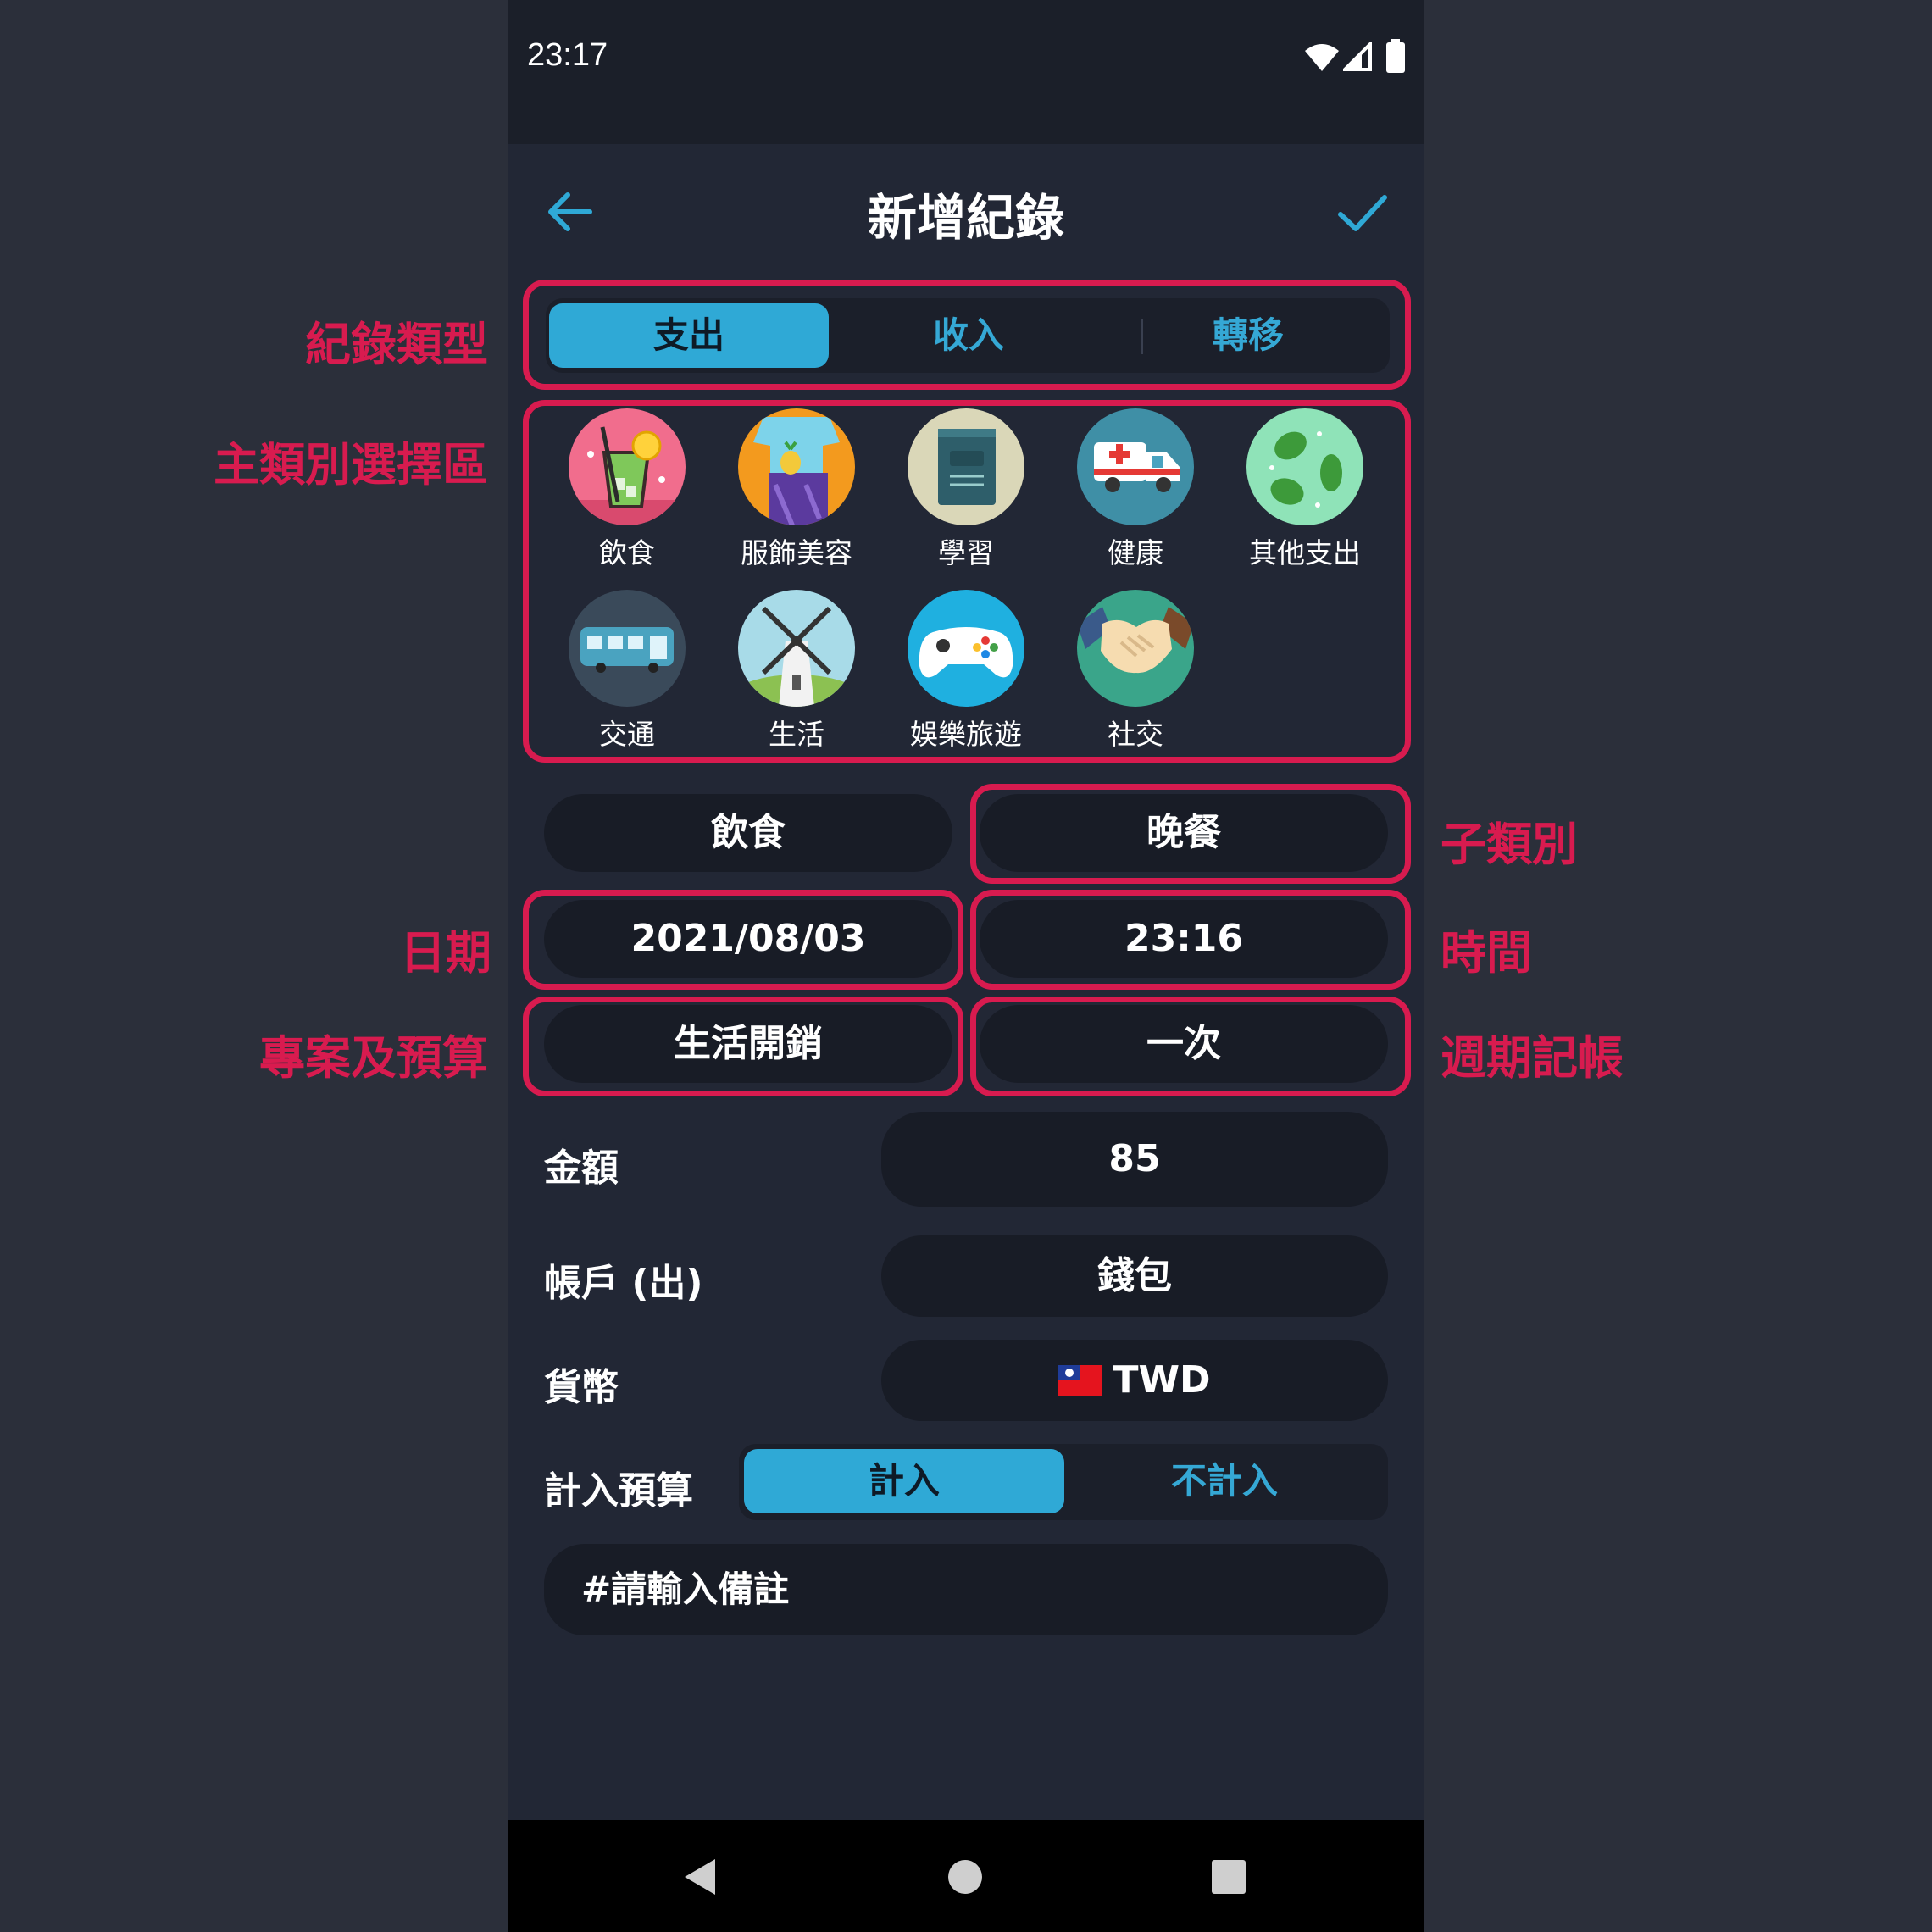  I want to click on account-label: 帳戶 (出), so click(623, 1283).